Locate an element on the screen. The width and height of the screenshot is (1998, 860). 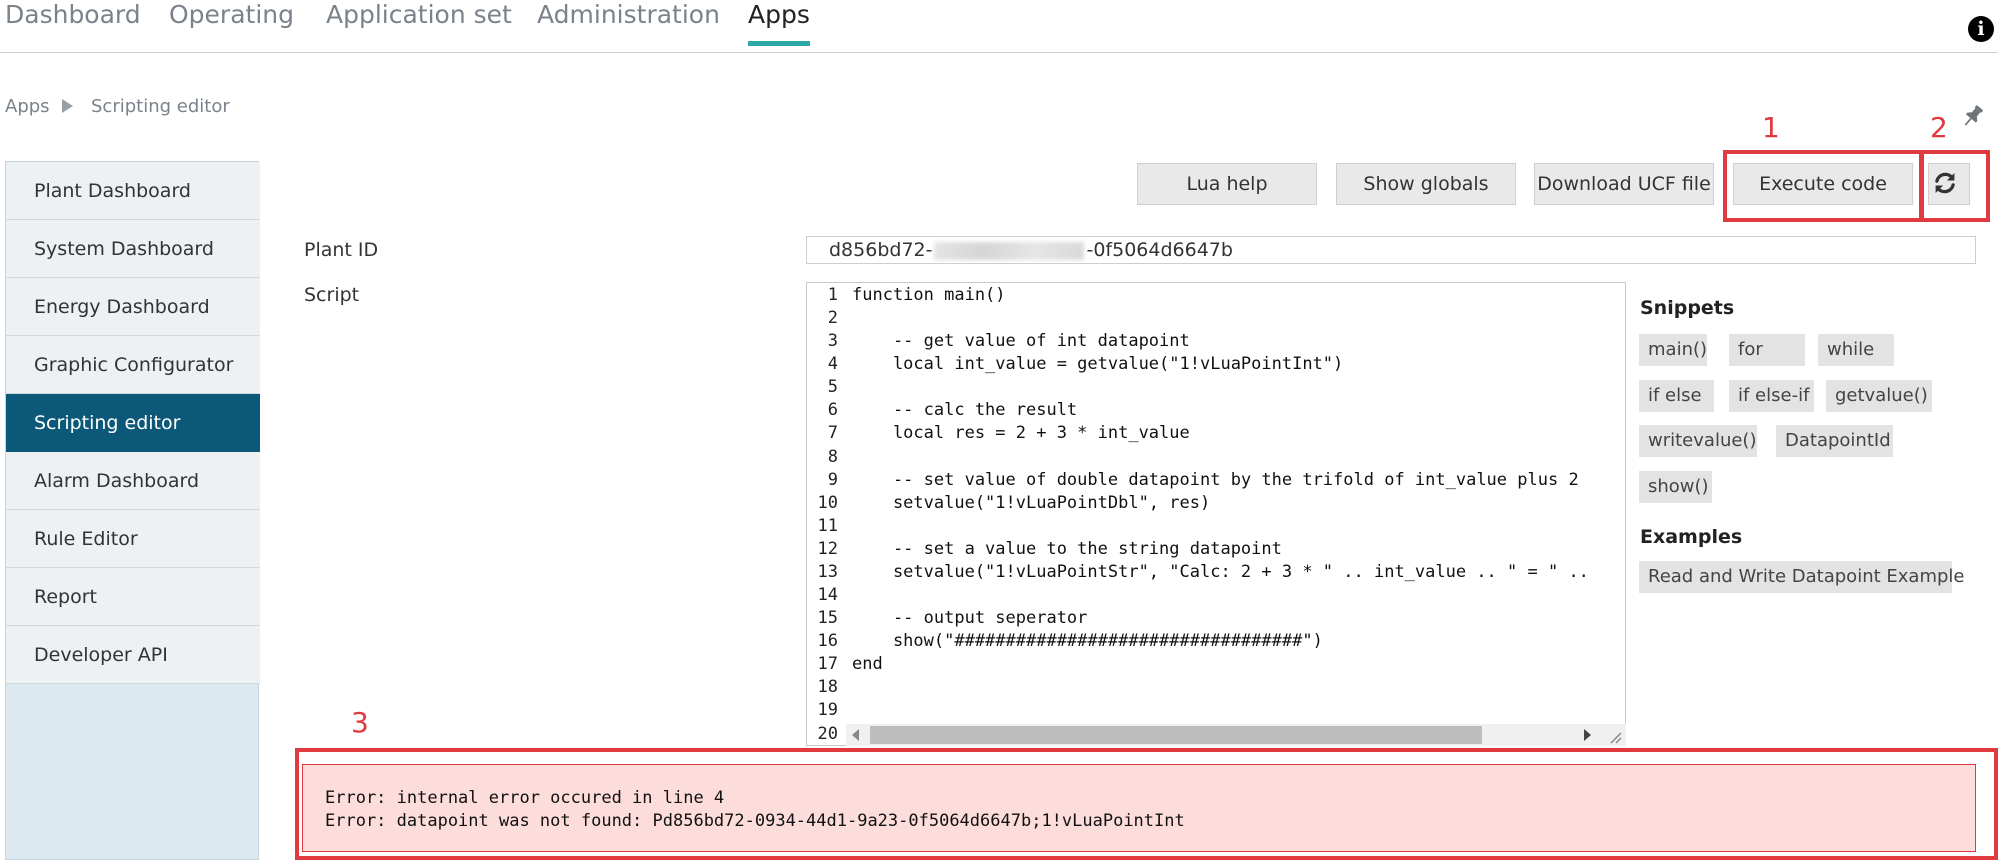
line-number: 4 is located at coordinates (832, 364).